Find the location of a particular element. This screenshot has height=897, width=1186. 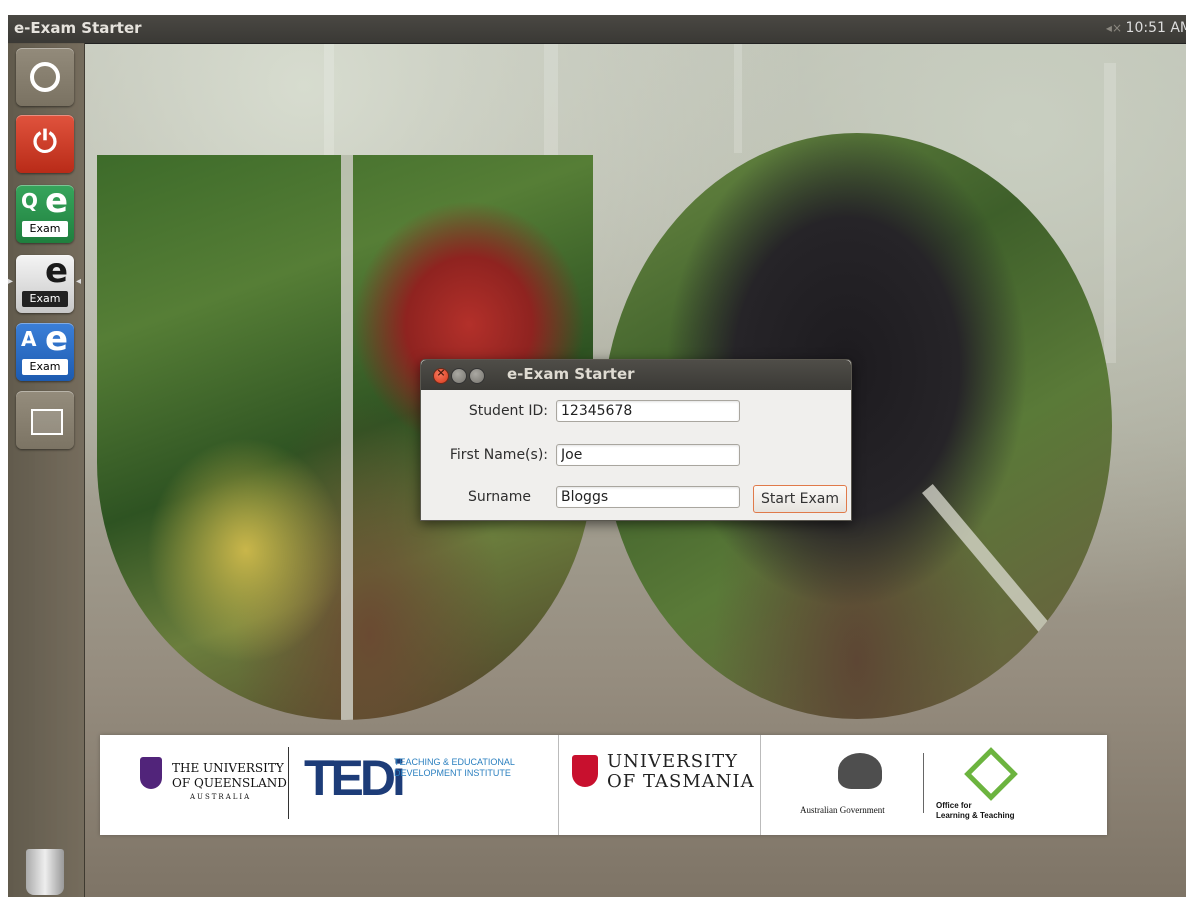

trash-button is located at coordinates (45, 870).